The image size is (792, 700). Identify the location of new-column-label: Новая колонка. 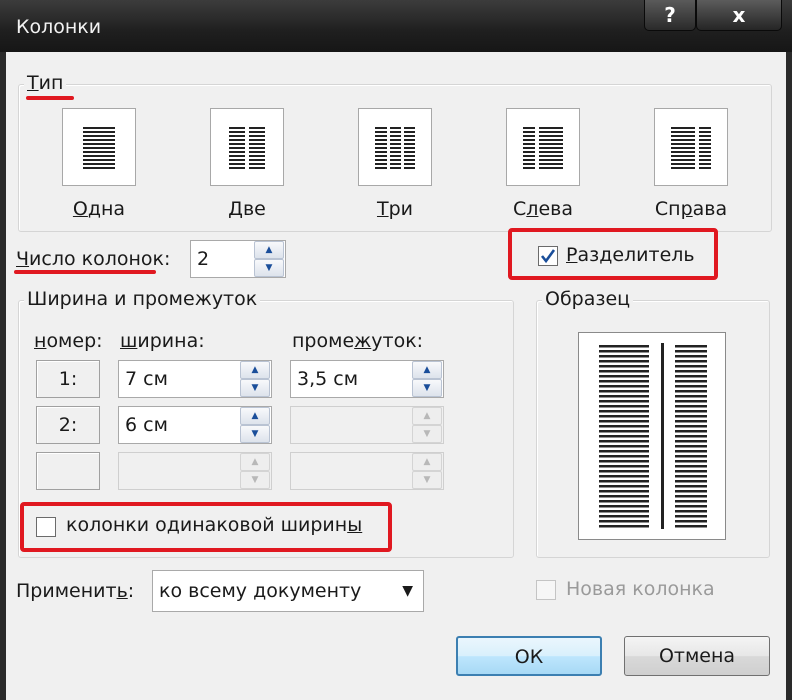
(640, 589).